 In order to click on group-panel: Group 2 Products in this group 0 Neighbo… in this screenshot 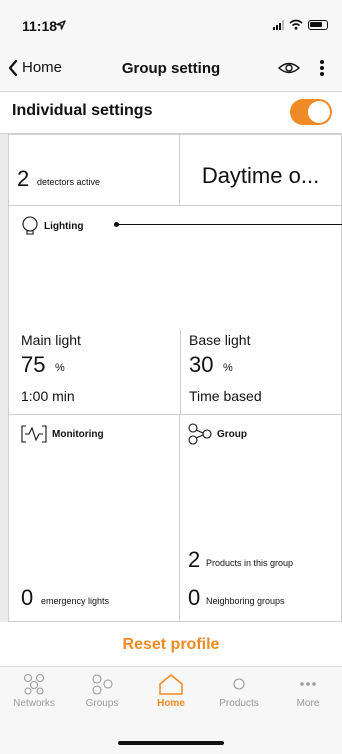, I will do `click(260, 518)`.